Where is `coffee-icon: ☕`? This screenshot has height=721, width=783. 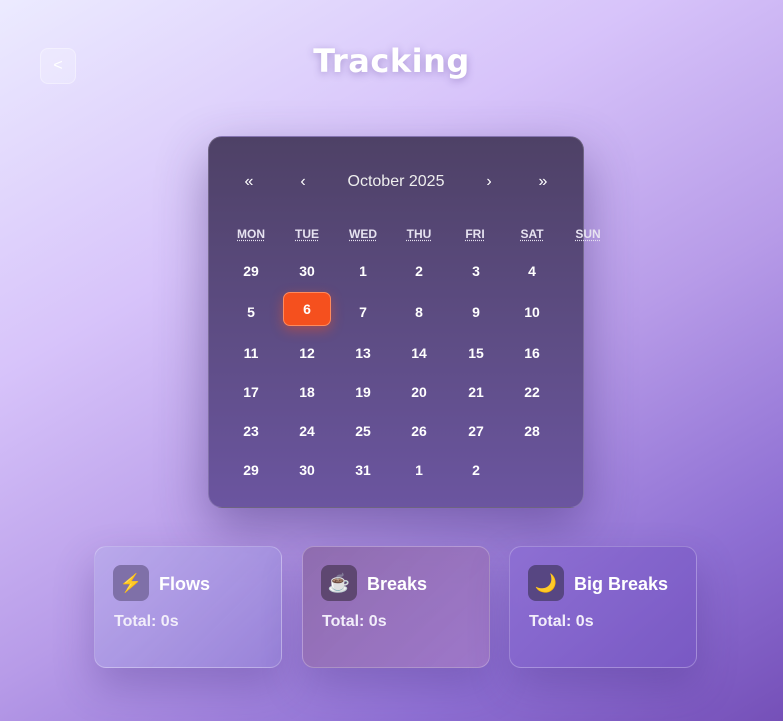 coffee-icon: ☕ is located at coordinates (339, 583).